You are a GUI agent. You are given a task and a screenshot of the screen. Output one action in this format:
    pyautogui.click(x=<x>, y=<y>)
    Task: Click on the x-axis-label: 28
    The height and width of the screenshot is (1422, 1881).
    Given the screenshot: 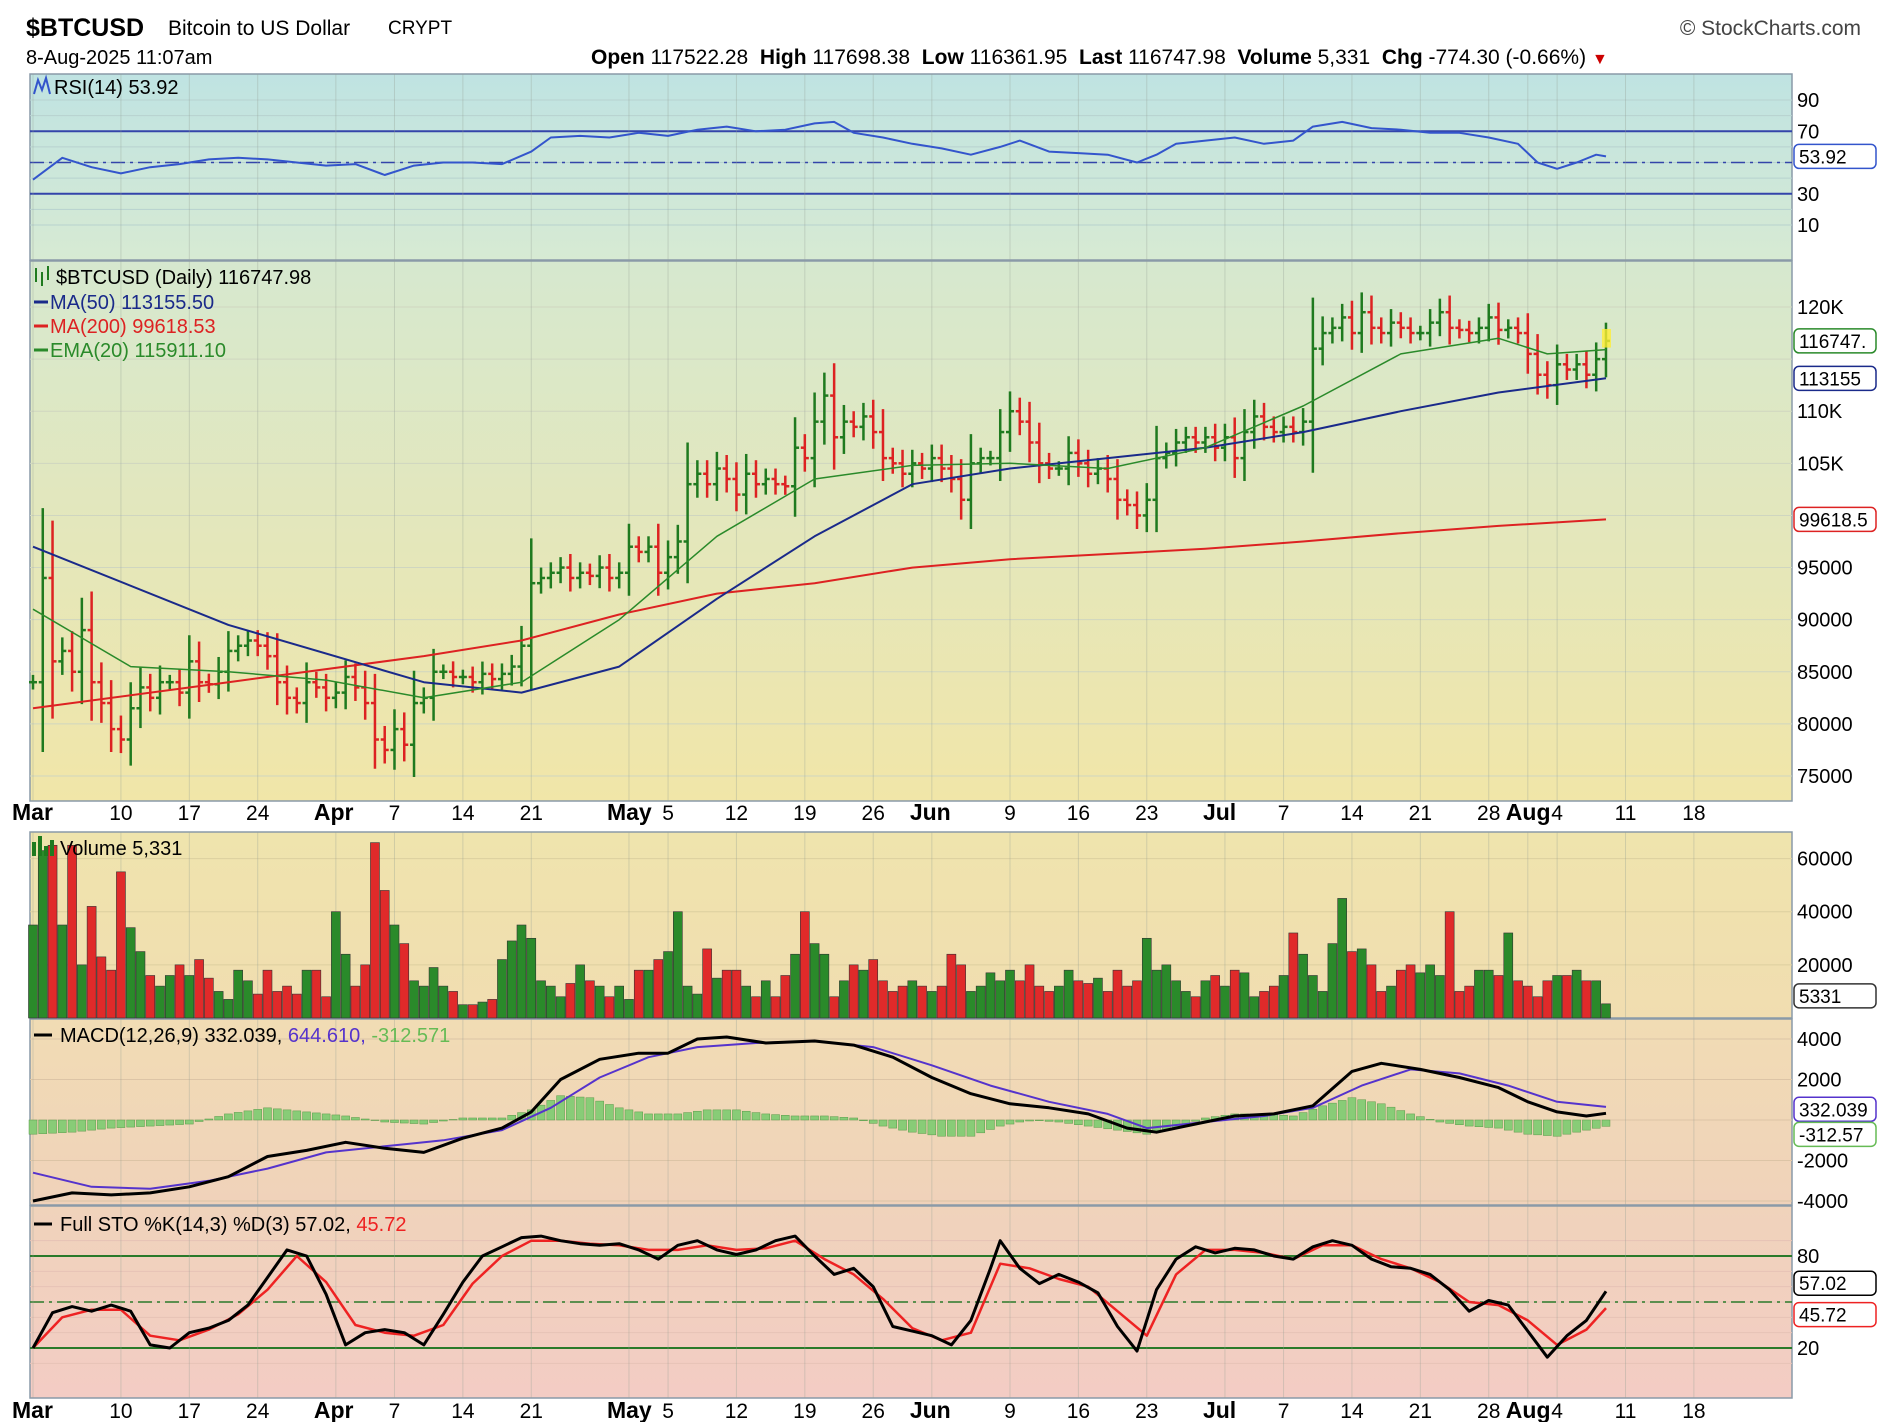 What is the action you would take?
    pyautogui.click(x=1488, y=1411)
    